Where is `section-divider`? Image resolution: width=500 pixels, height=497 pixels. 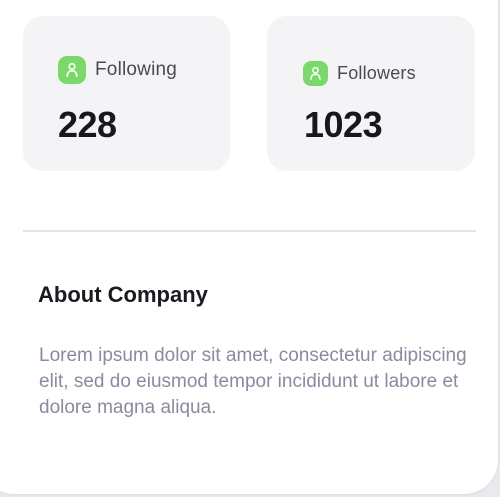 section-divider is located at coordinates (249, 231).